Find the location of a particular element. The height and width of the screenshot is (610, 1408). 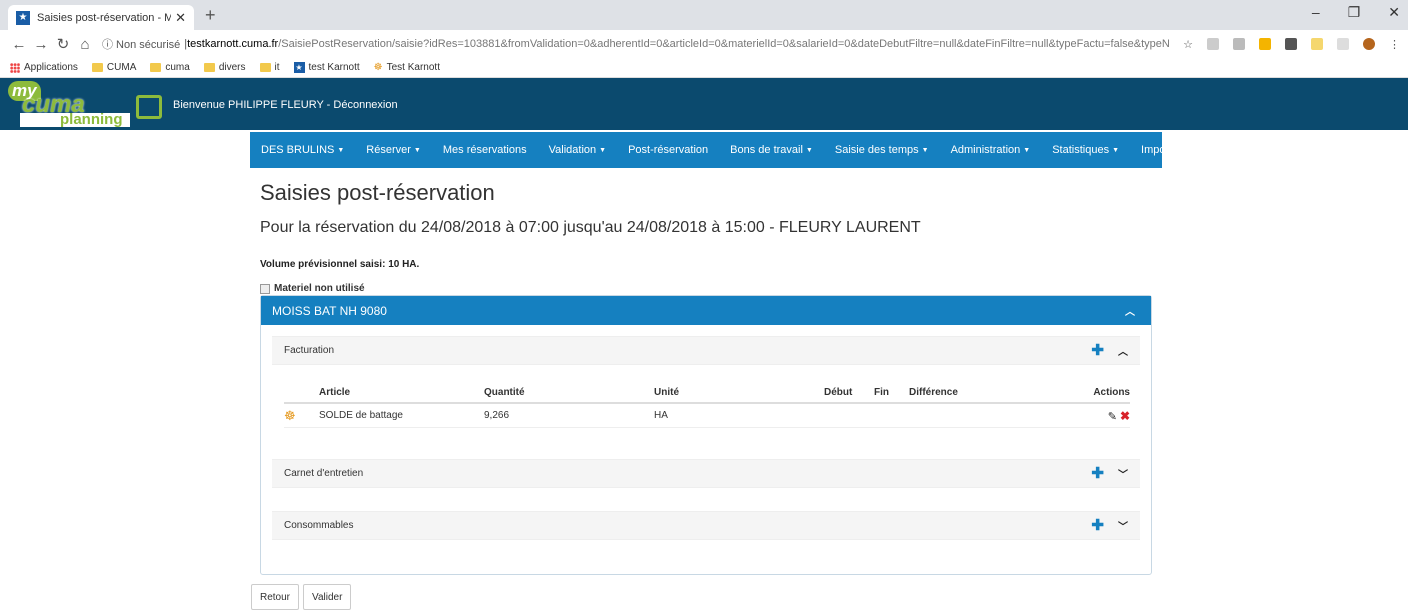

forward-icon: → is located at coordinates (41, 44).